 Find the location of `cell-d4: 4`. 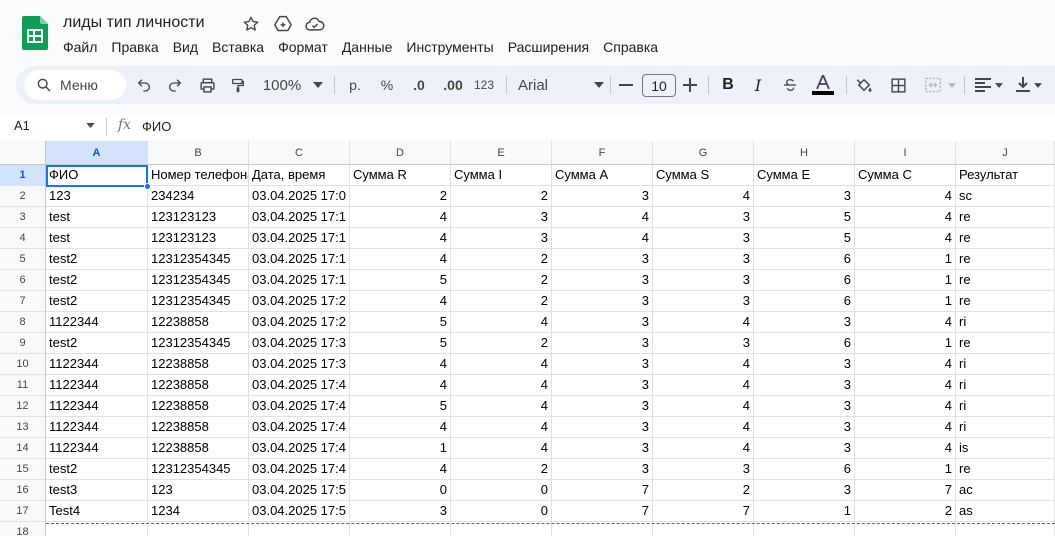

cell-d4: 4 is located at coordinates (400, 238).